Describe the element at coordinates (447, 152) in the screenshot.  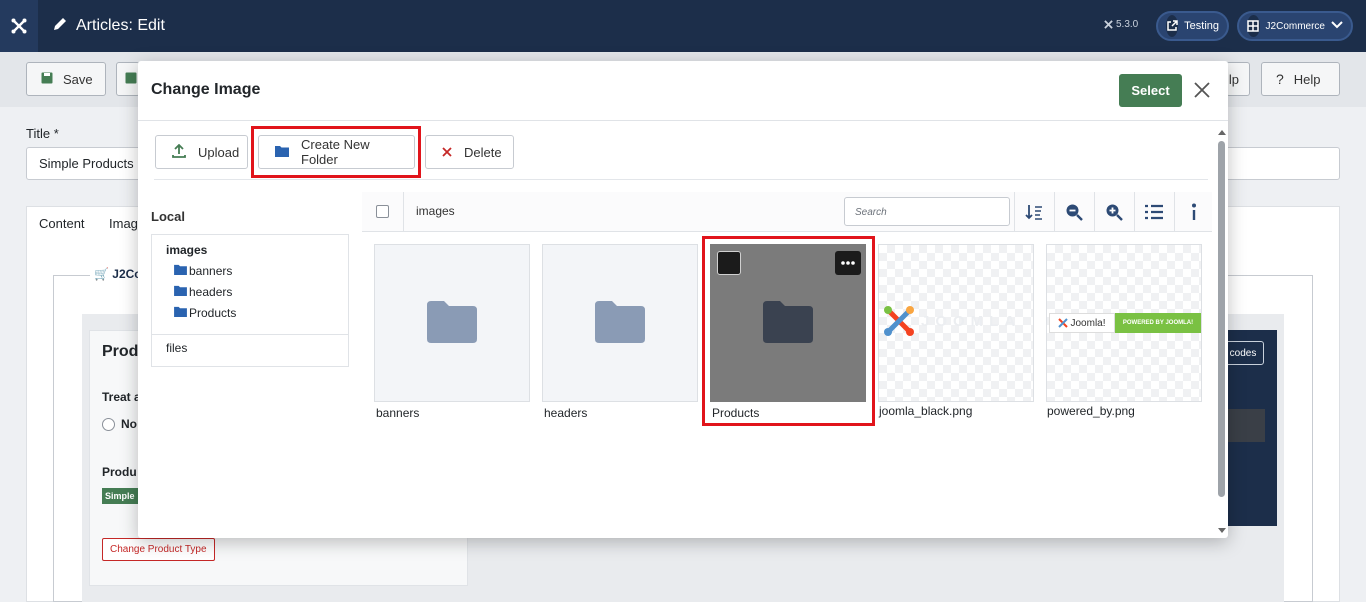
I see `close-x-icon` at that location.